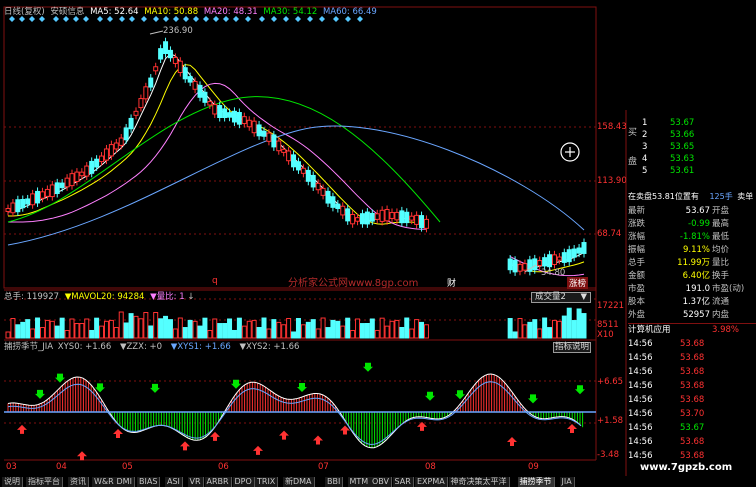 The width and height of the screenshot is (756, 487). Describe the element at coordinates (127, 467) in the screenshot. I see `x-axis-month: 05` at that location.